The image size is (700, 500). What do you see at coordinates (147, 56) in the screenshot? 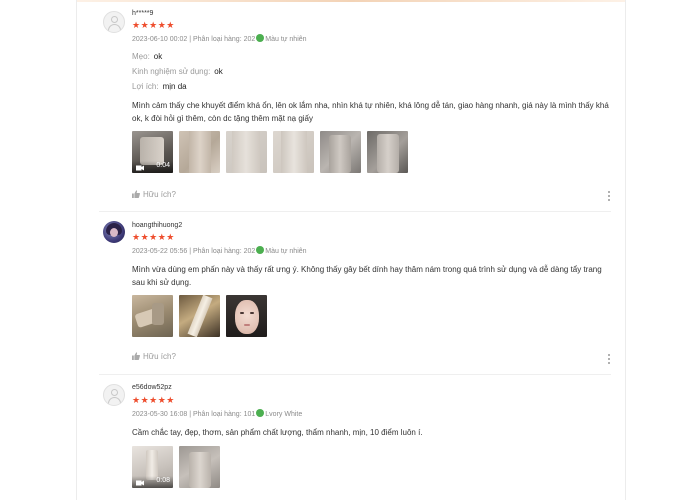
I see `attribute-tip: Mẹo: ok` at bounding box center [147, 56].